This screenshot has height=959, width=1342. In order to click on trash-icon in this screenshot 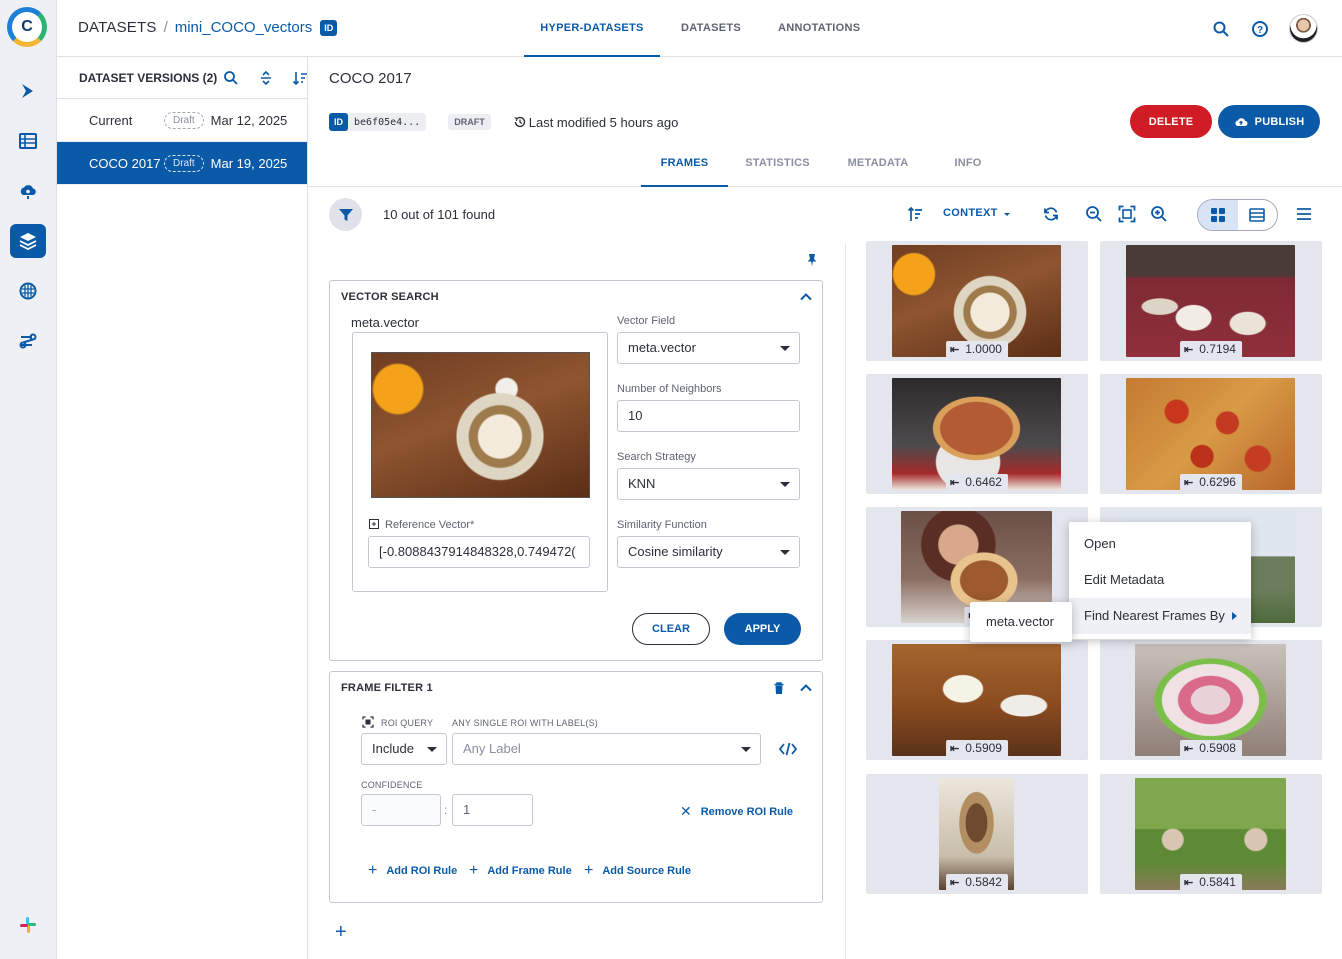, I will do `click(779, 688)`.